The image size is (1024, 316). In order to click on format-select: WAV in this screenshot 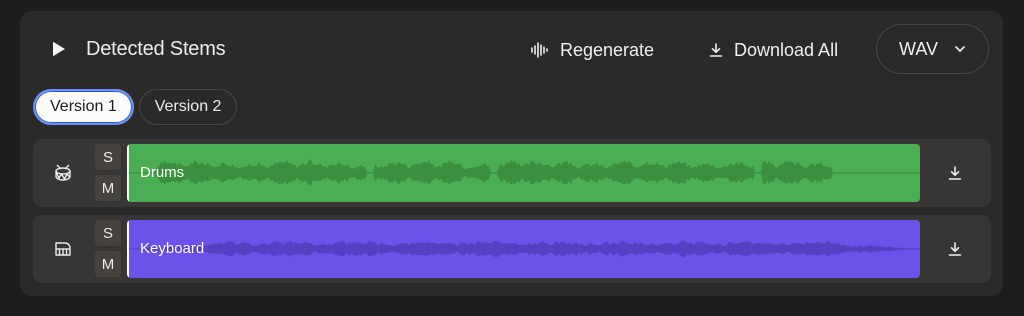, I will do `click(932, 49)`.